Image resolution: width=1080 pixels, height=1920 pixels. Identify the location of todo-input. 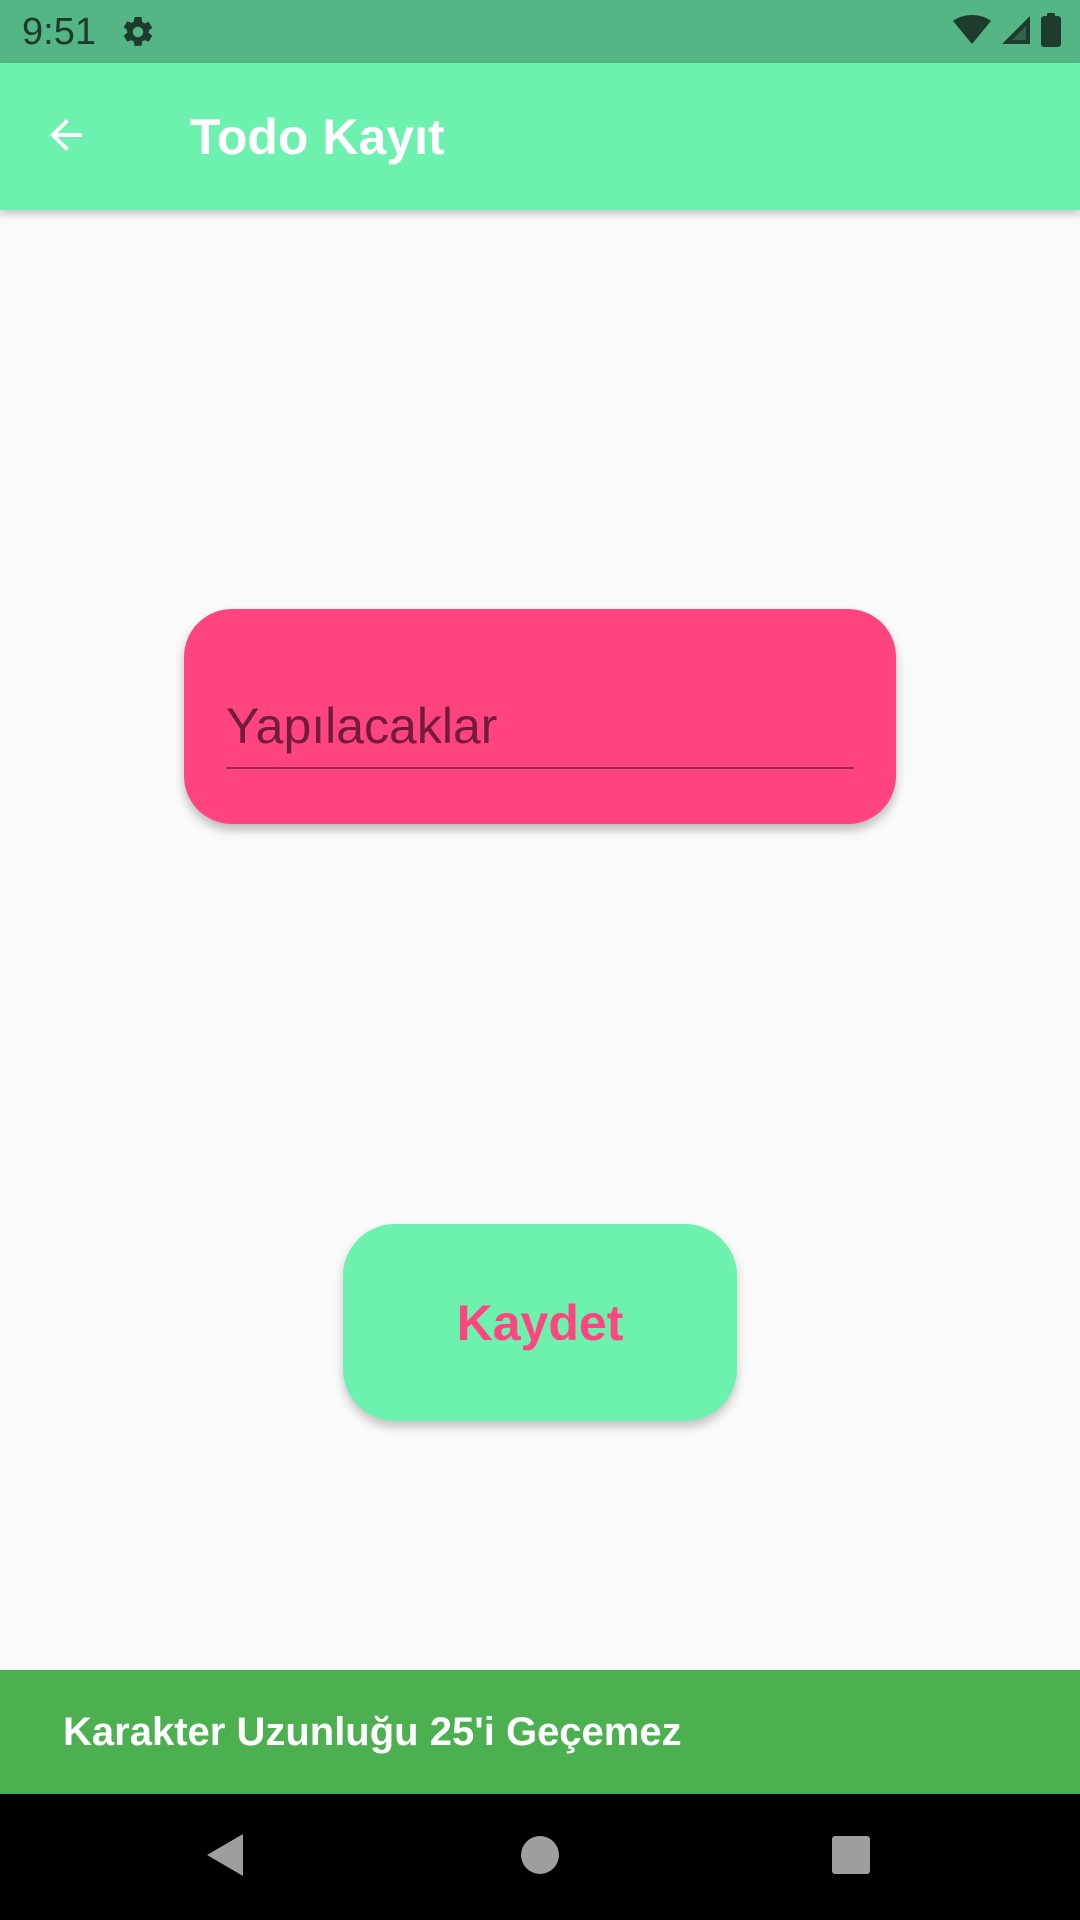
(540, 727).